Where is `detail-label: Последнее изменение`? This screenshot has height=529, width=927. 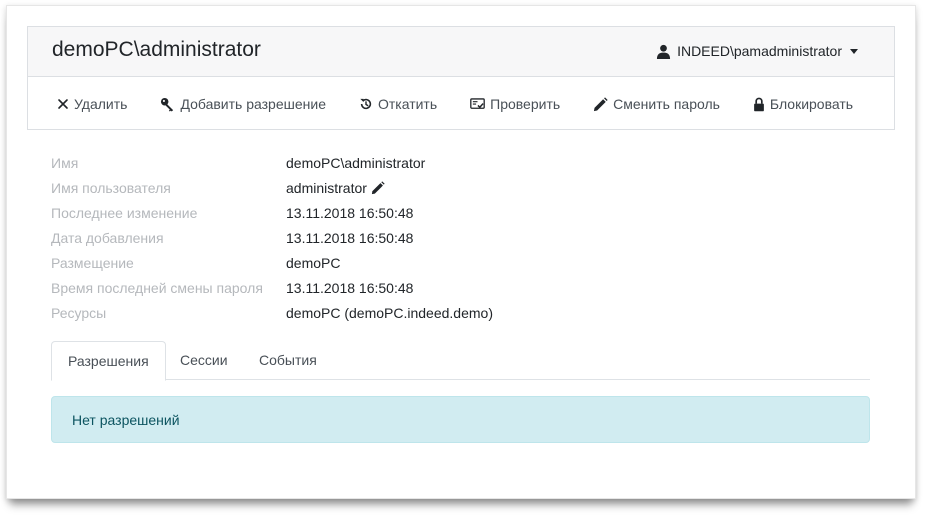 detail-label: Последнее изменение is located at coordinates (124, 213).